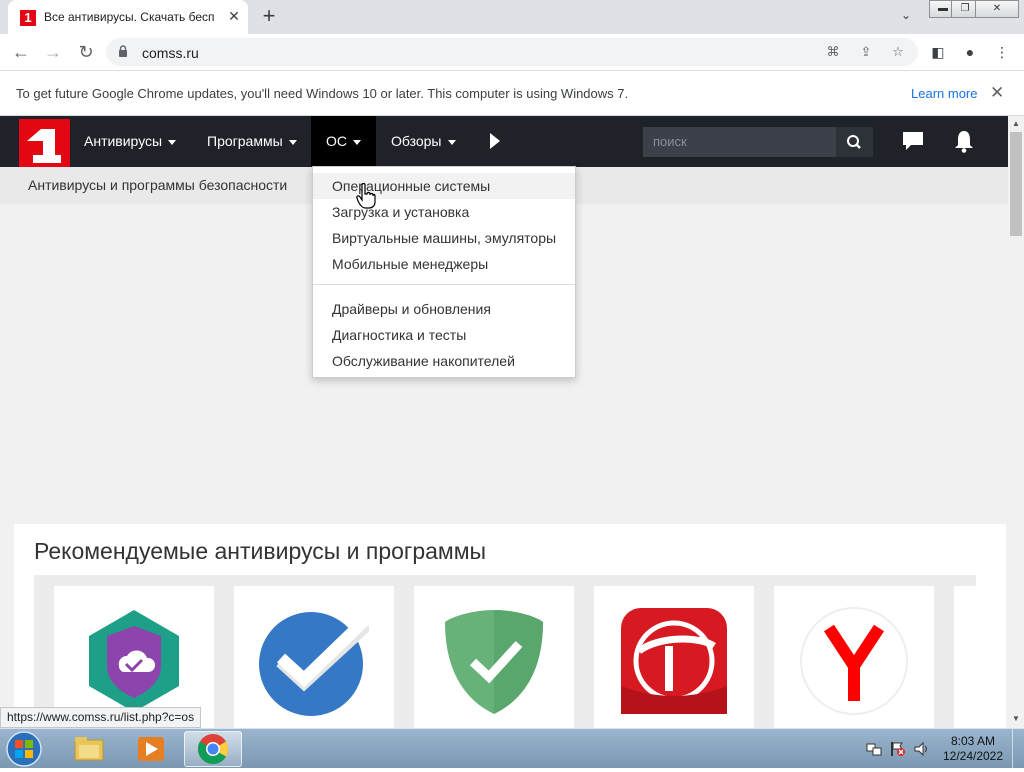 The width and height of the screenshot is (1024, 772). I want to click on tray-clock: 8:03 AM 12/24/2022, so click(973, 749).